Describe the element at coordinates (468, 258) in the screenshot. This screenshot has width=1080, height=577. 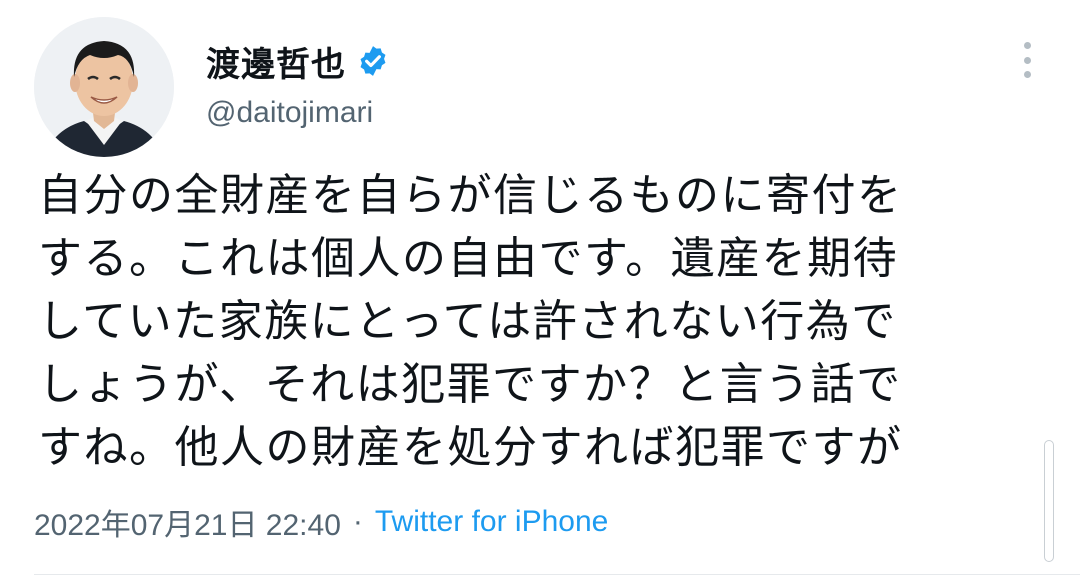
I see `tweet-line: する。これは個人の自由です。遺産を期待` at that location.